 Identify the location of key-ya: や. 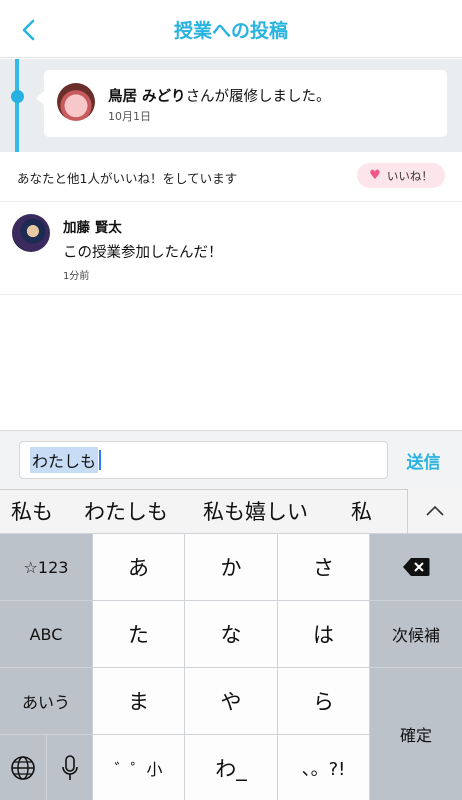
(231, 701).